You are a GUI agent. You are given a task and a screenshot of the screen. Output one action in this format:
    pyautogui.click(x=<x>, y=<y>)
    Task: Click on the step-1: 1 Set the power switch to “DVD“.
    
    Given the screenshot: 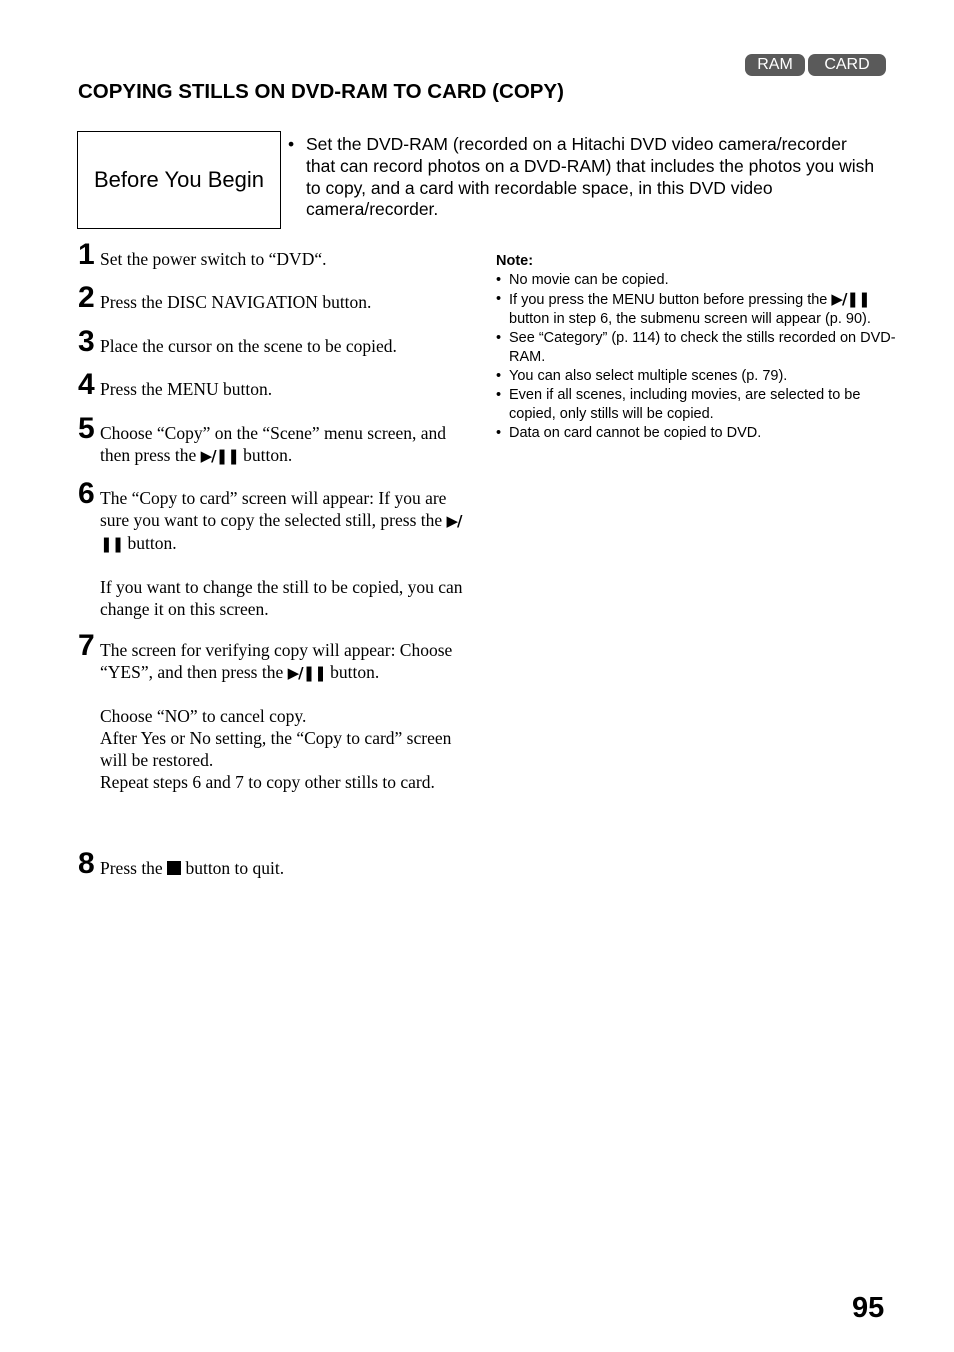 What is the action you would take?
    pyautogui.click(x=278, y=261)
    